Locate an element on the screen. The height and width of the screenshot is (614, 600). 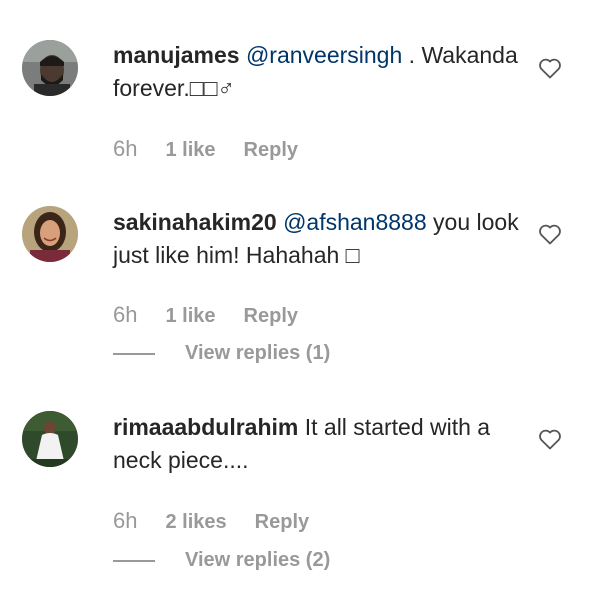
woman-white-dress-avatar is located at coordinates (50, 439).